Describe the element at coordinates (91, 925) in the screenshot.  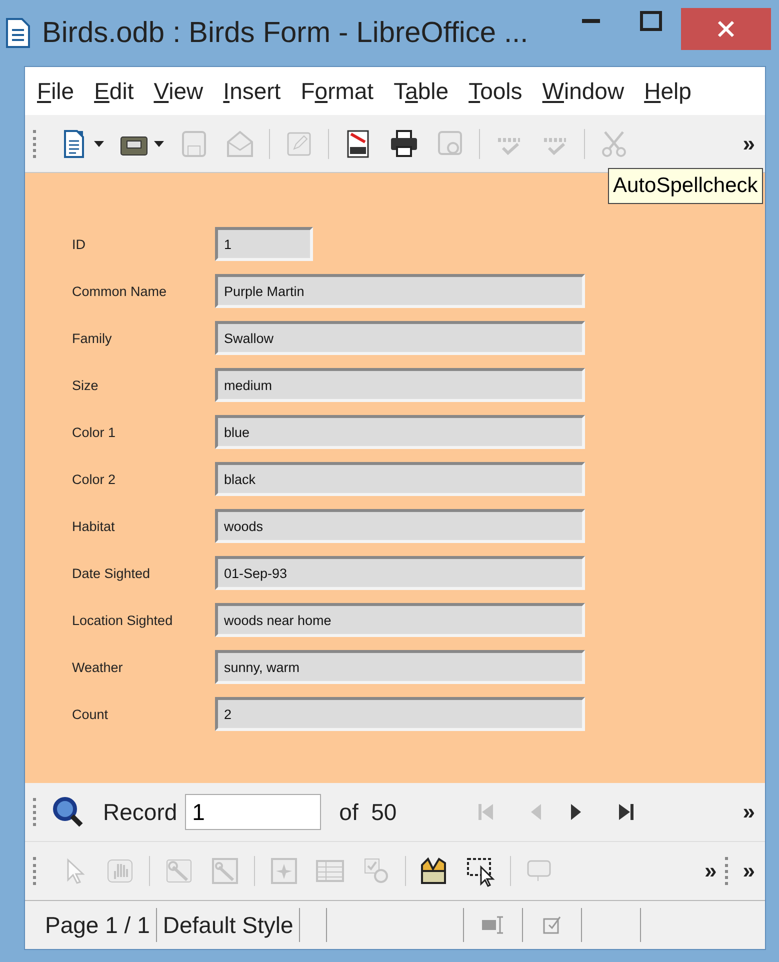
I see `page-status: Page 1 / 1` at that location.